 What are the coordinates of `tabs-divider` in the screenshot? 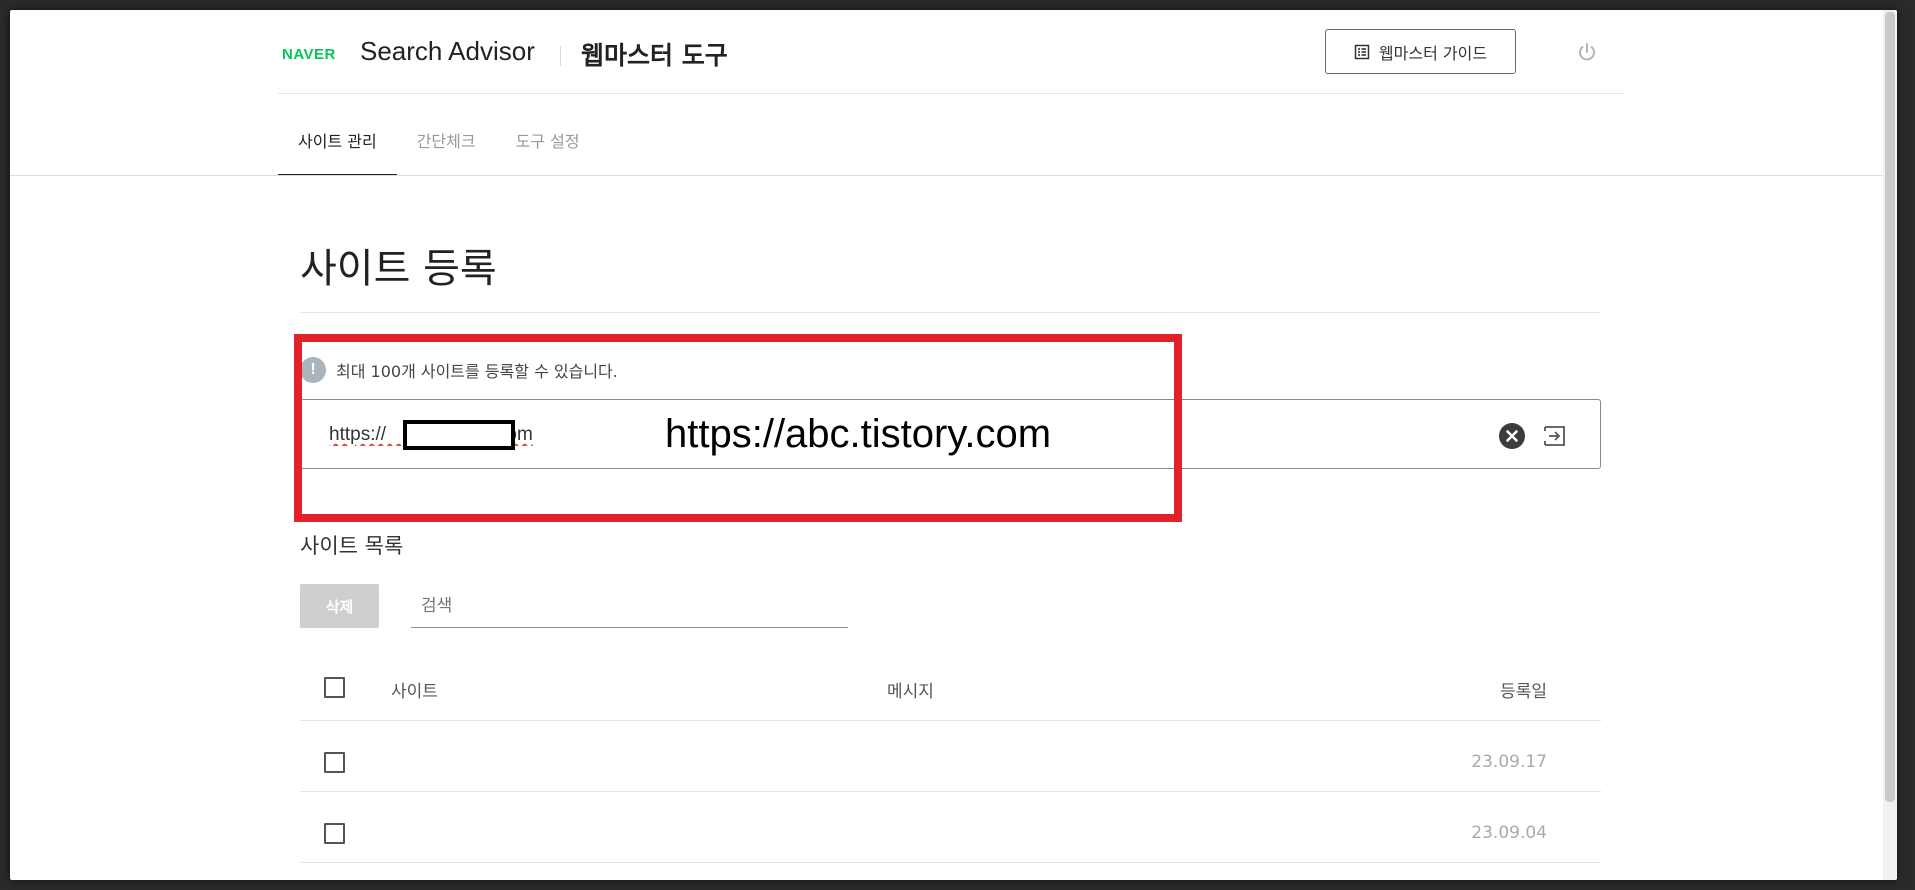 It's located at (953, 175).